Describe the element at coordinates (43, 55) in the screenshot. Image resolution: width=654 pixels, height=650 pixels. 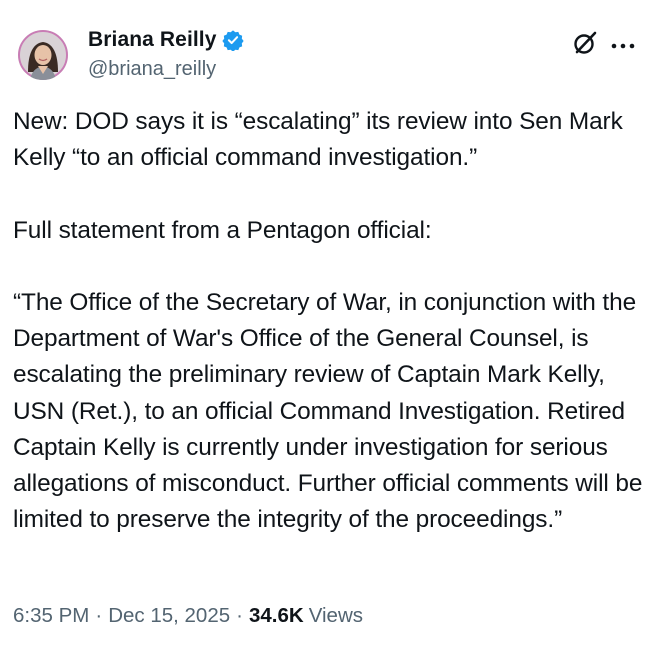
I see `avatar` at that location.